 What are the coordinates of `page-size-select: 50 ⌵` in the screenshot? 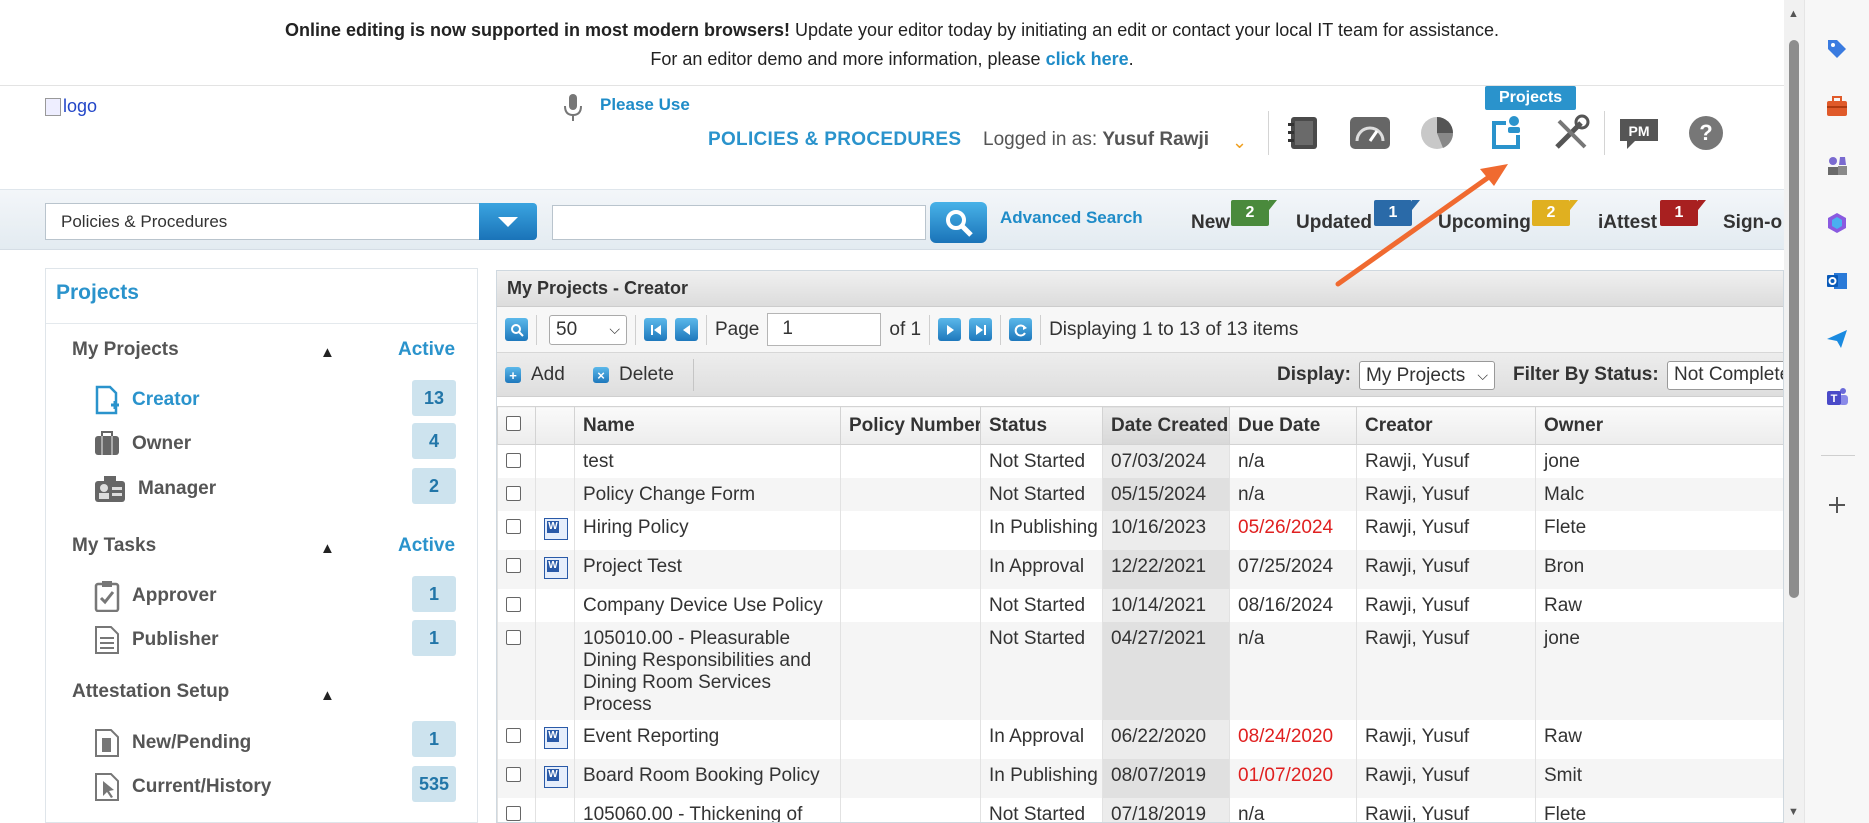 It's located at (588, 329).